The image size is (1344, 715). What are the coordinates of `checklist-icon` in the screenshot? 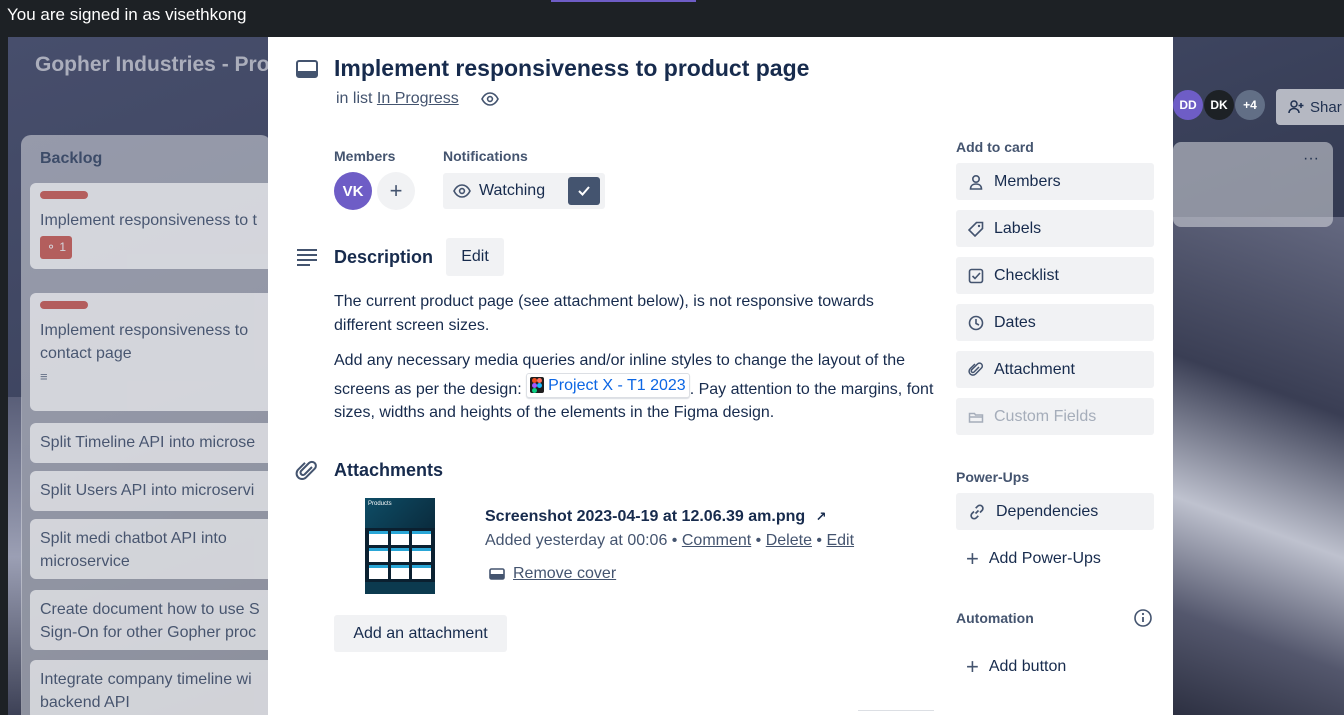 It's located at (976, 275).